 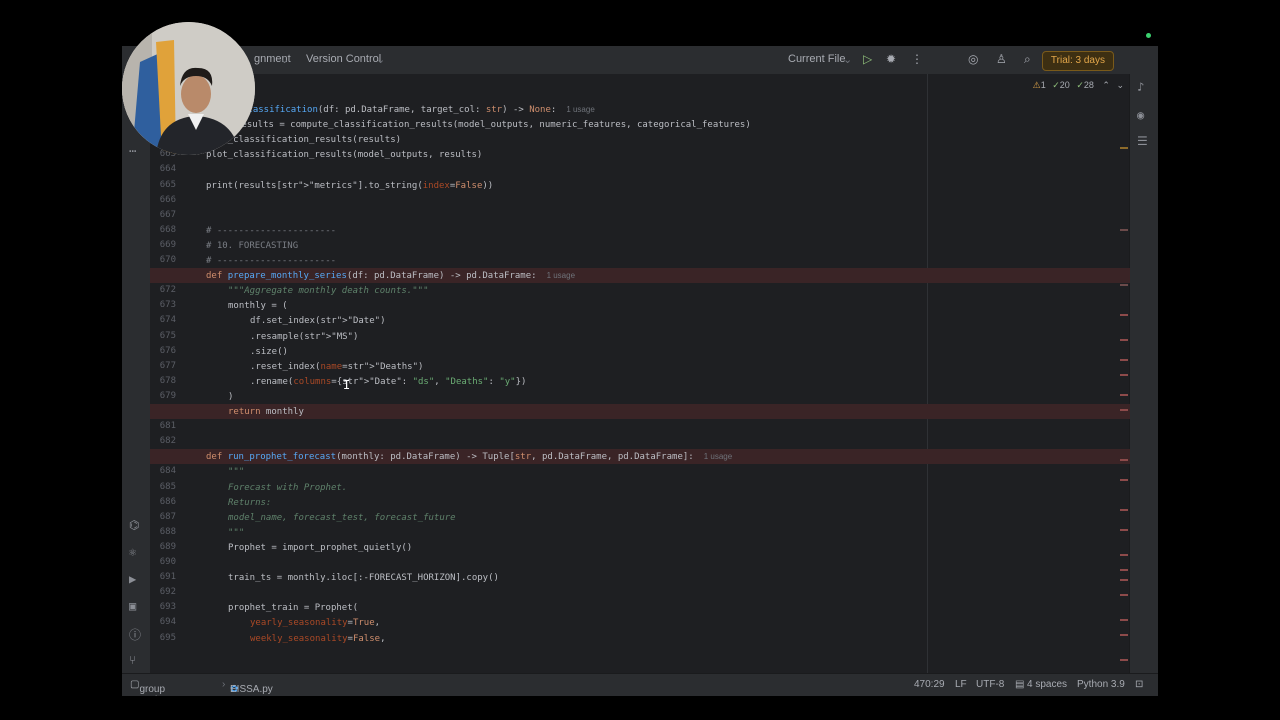 I want to click on problems-icon: ⓘ, so click(x=135, y=634).